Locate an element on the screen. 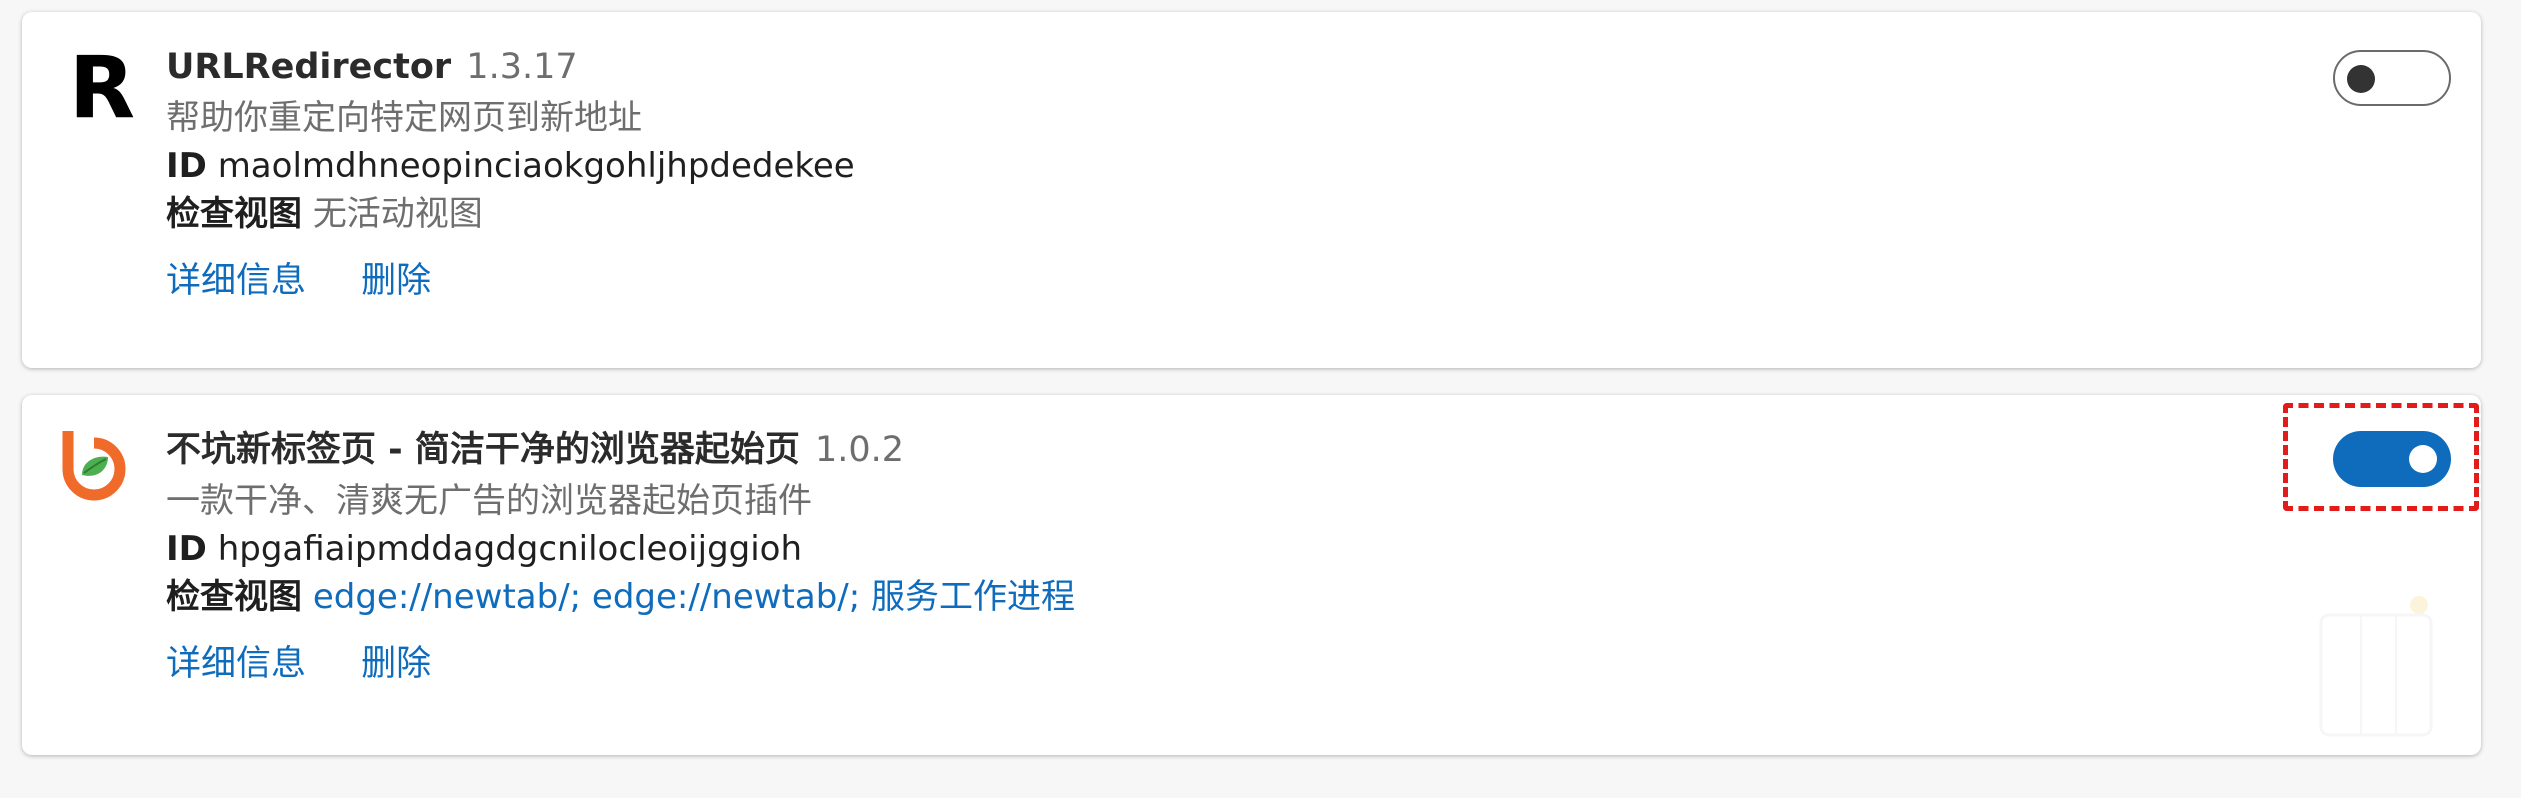 The image size is (2521, 798). extension-name: 不坑新标签页 - 简洁干净的浏览器起始页 is located at coordinates (483, 450).